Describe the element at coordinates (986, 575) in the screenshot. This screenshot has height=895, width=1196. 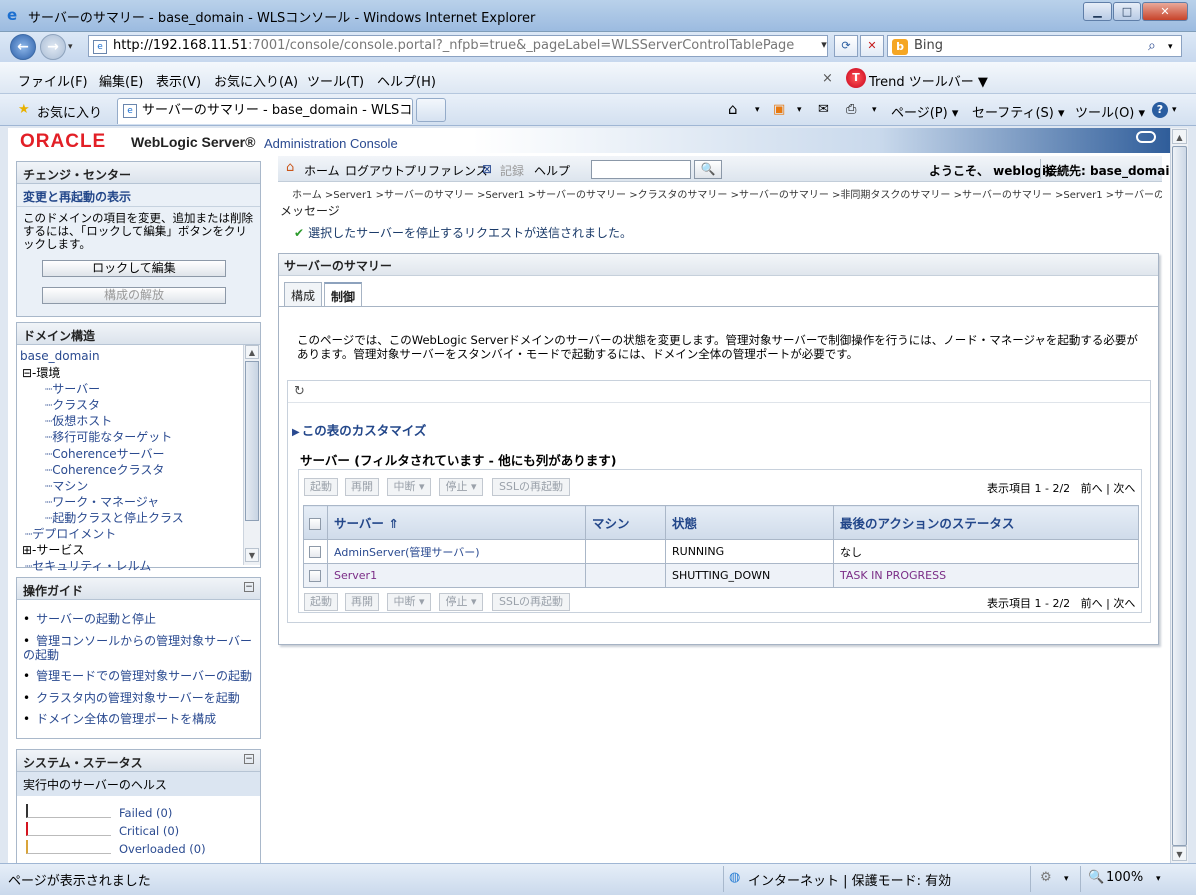
I see `status-cell: TASK IN PROGRESS` at that location.